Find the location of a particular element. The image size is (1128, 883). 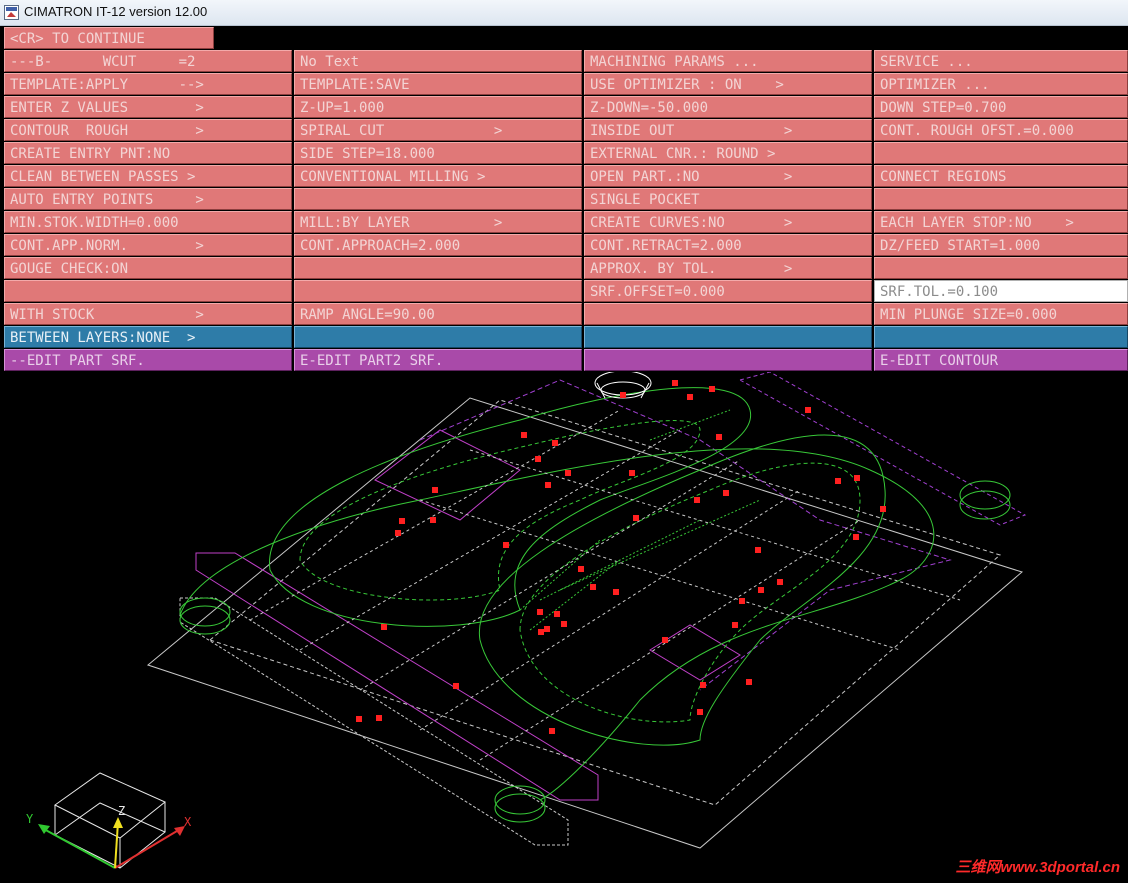

menu-cell-clean-between-passes: CLEAN BETWEEN PASSES > is located at coordinates (148, 176).